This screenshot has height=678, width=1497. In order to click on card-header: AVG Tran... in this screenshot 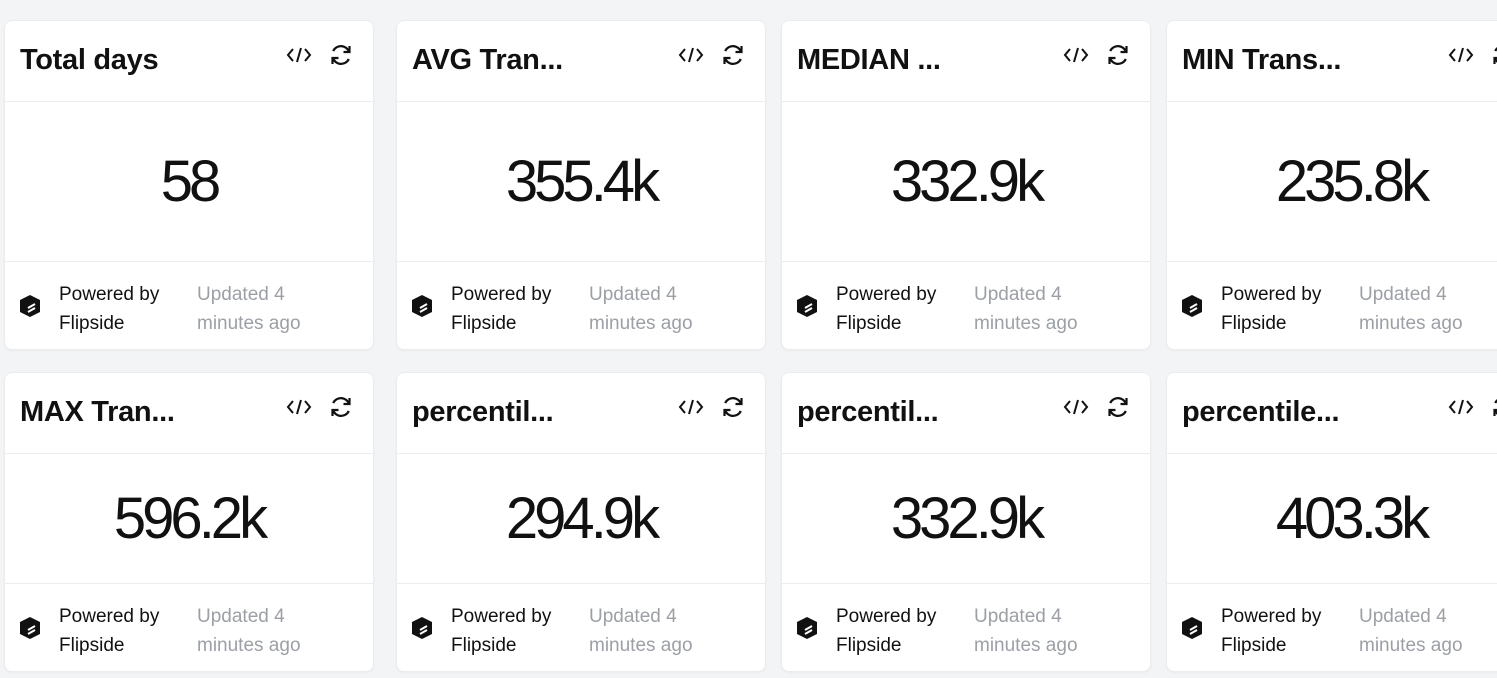, I will do `click(581, 61)`.